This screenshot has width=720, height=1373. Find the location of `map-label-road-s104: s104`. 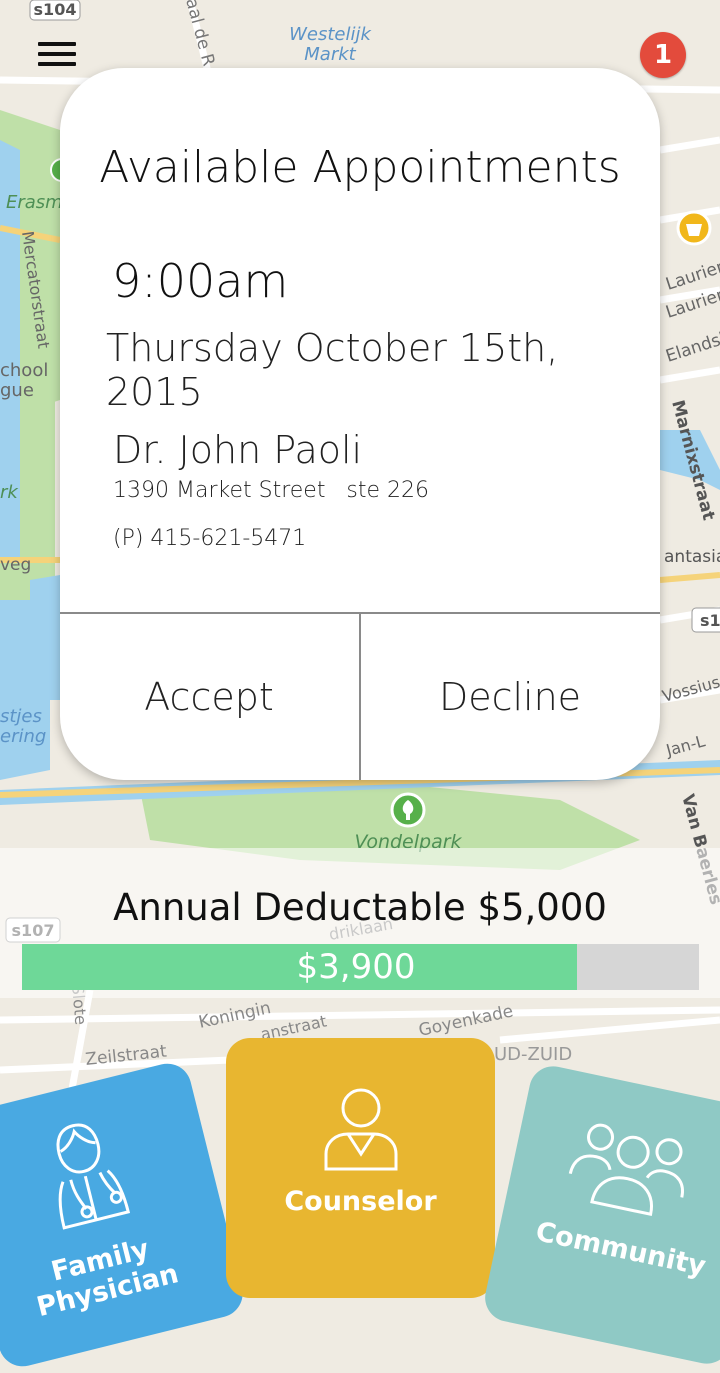

map-label-road-s104: s104 is located at coordinates (55, 9).